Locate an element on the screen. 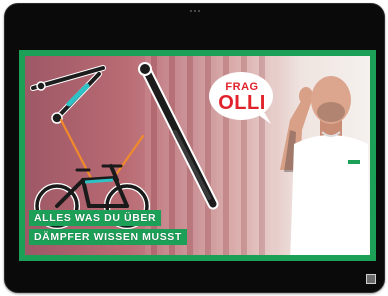 Image resolution: width=388 pixels, height=296 pixels. video-caption: ALLES WAS DU ÜBER DÄMPFER WISSEN MUSST is located at coordinates (108, 227).